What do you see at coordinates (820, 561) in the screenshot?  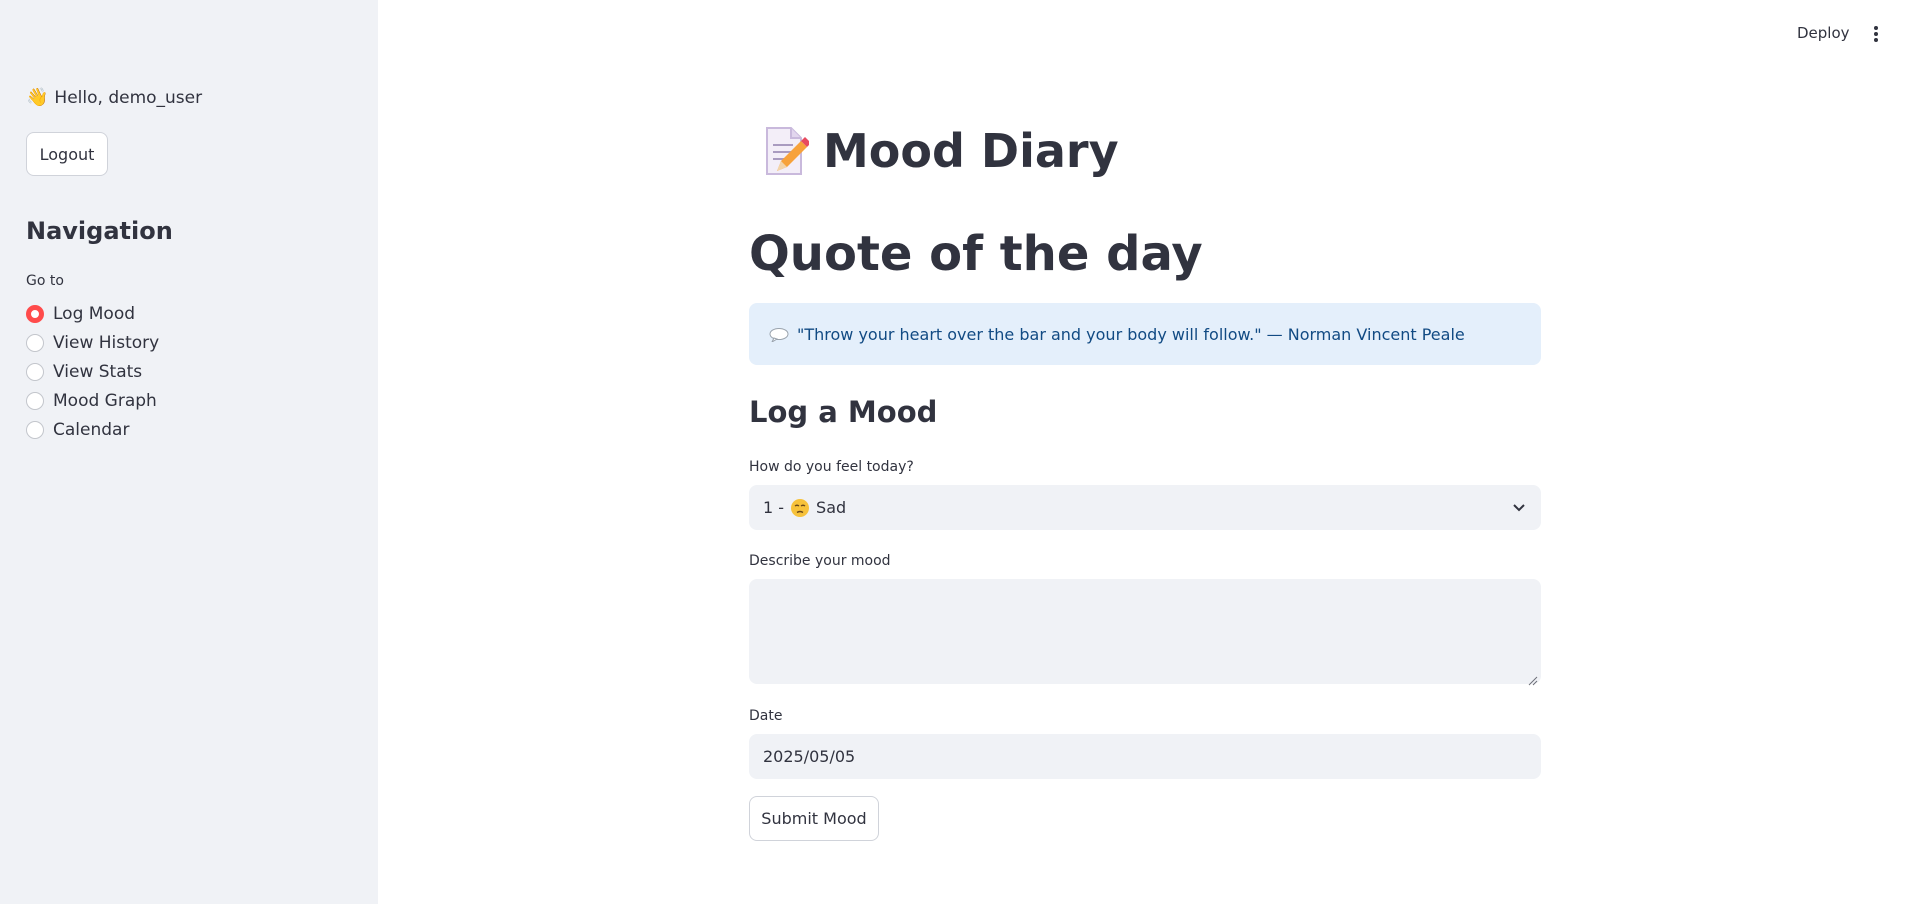 I see `describe-mood-label: Describe your mood` at bounding box center [820, 561].